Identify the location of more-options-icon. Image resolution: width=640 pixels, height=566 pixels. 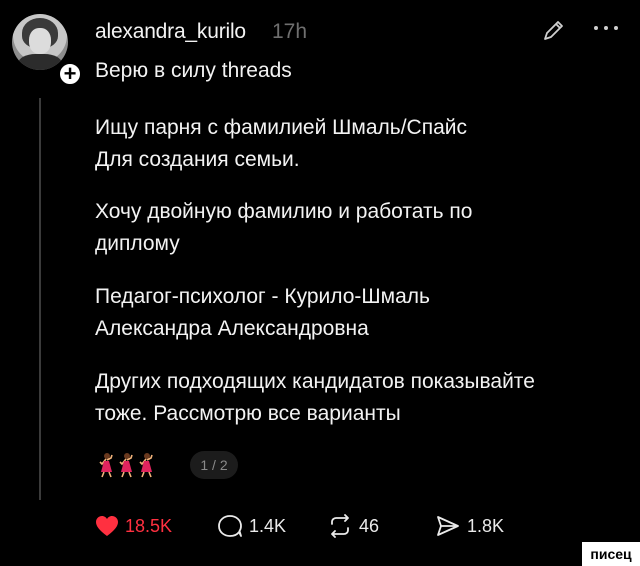
(606, 28).